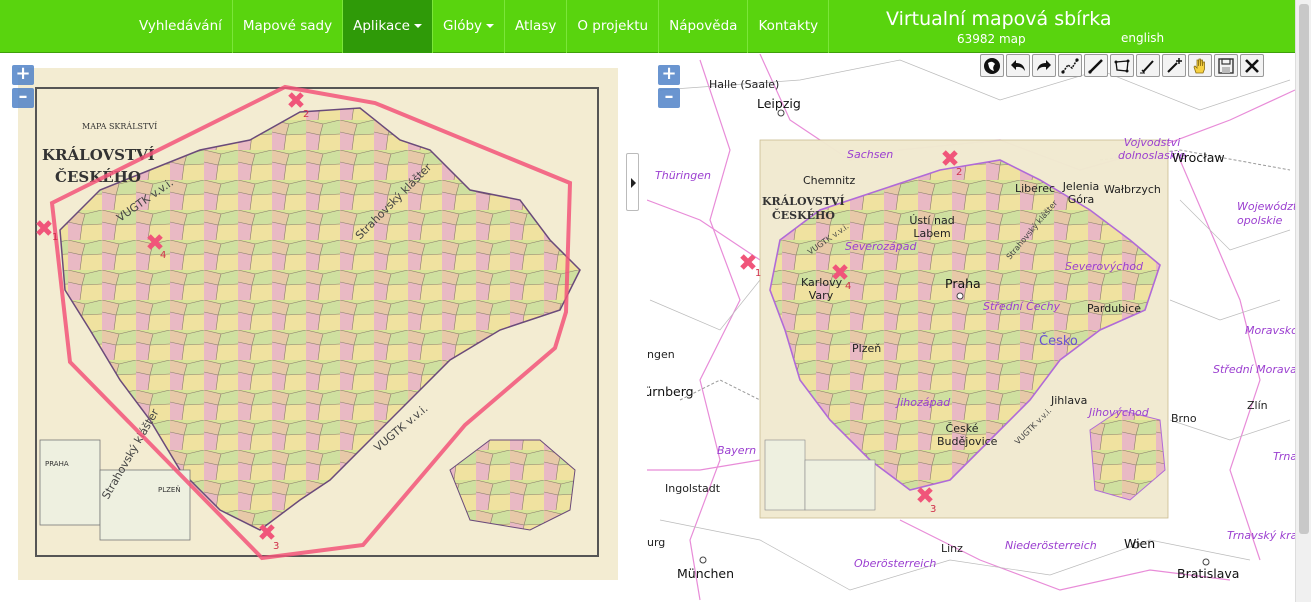 Image resolution: width=1311 pixels, height=602 pixels. What do you see at coordinates (661, 354) in the screenshot?
I see `map-label: ngen` at bounding box center [661, 354].